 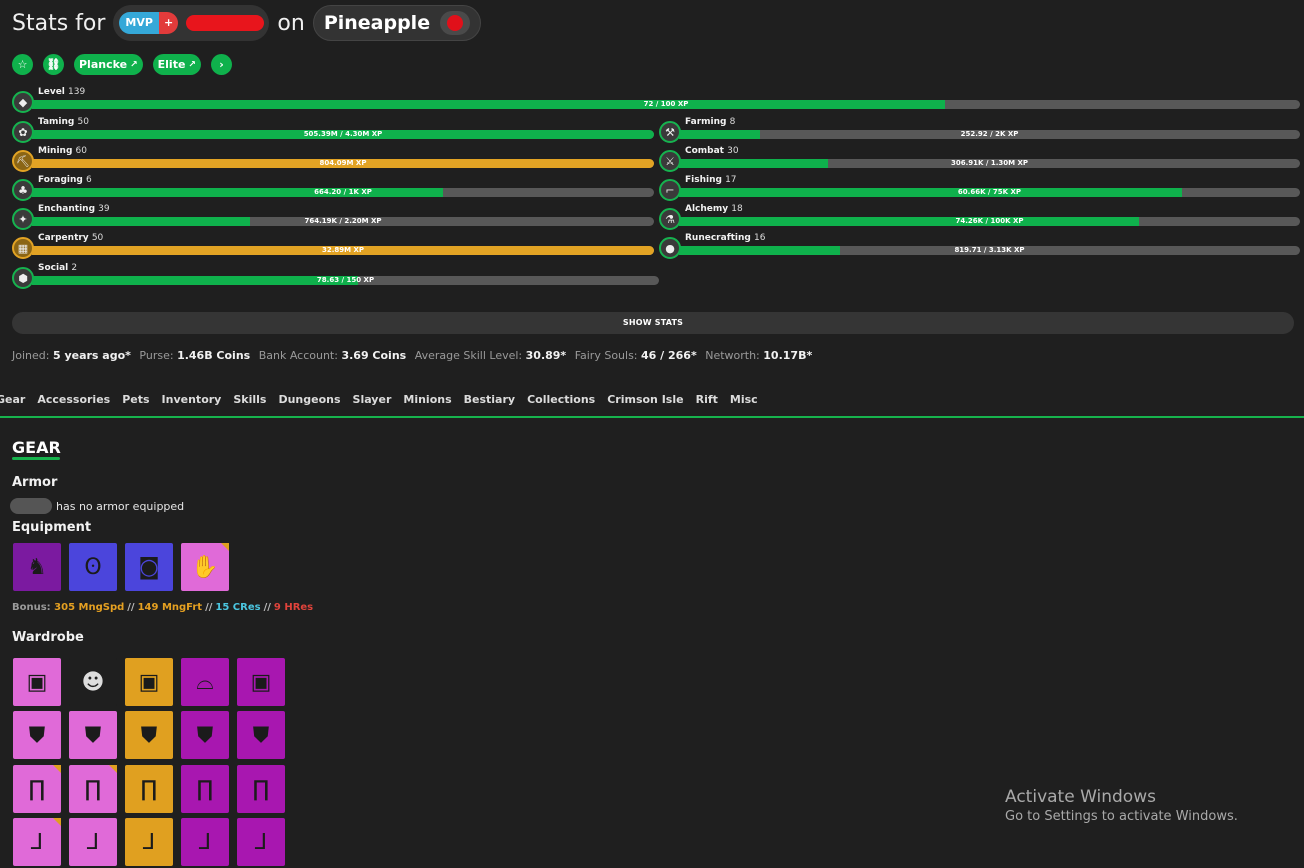 What do you see at coordinates (333, 217) in the screenshot?
I see `skill-enchanting: ✦ Enchanting 39 764.19K / 2.20M XP` at bounding box center [333, 217].